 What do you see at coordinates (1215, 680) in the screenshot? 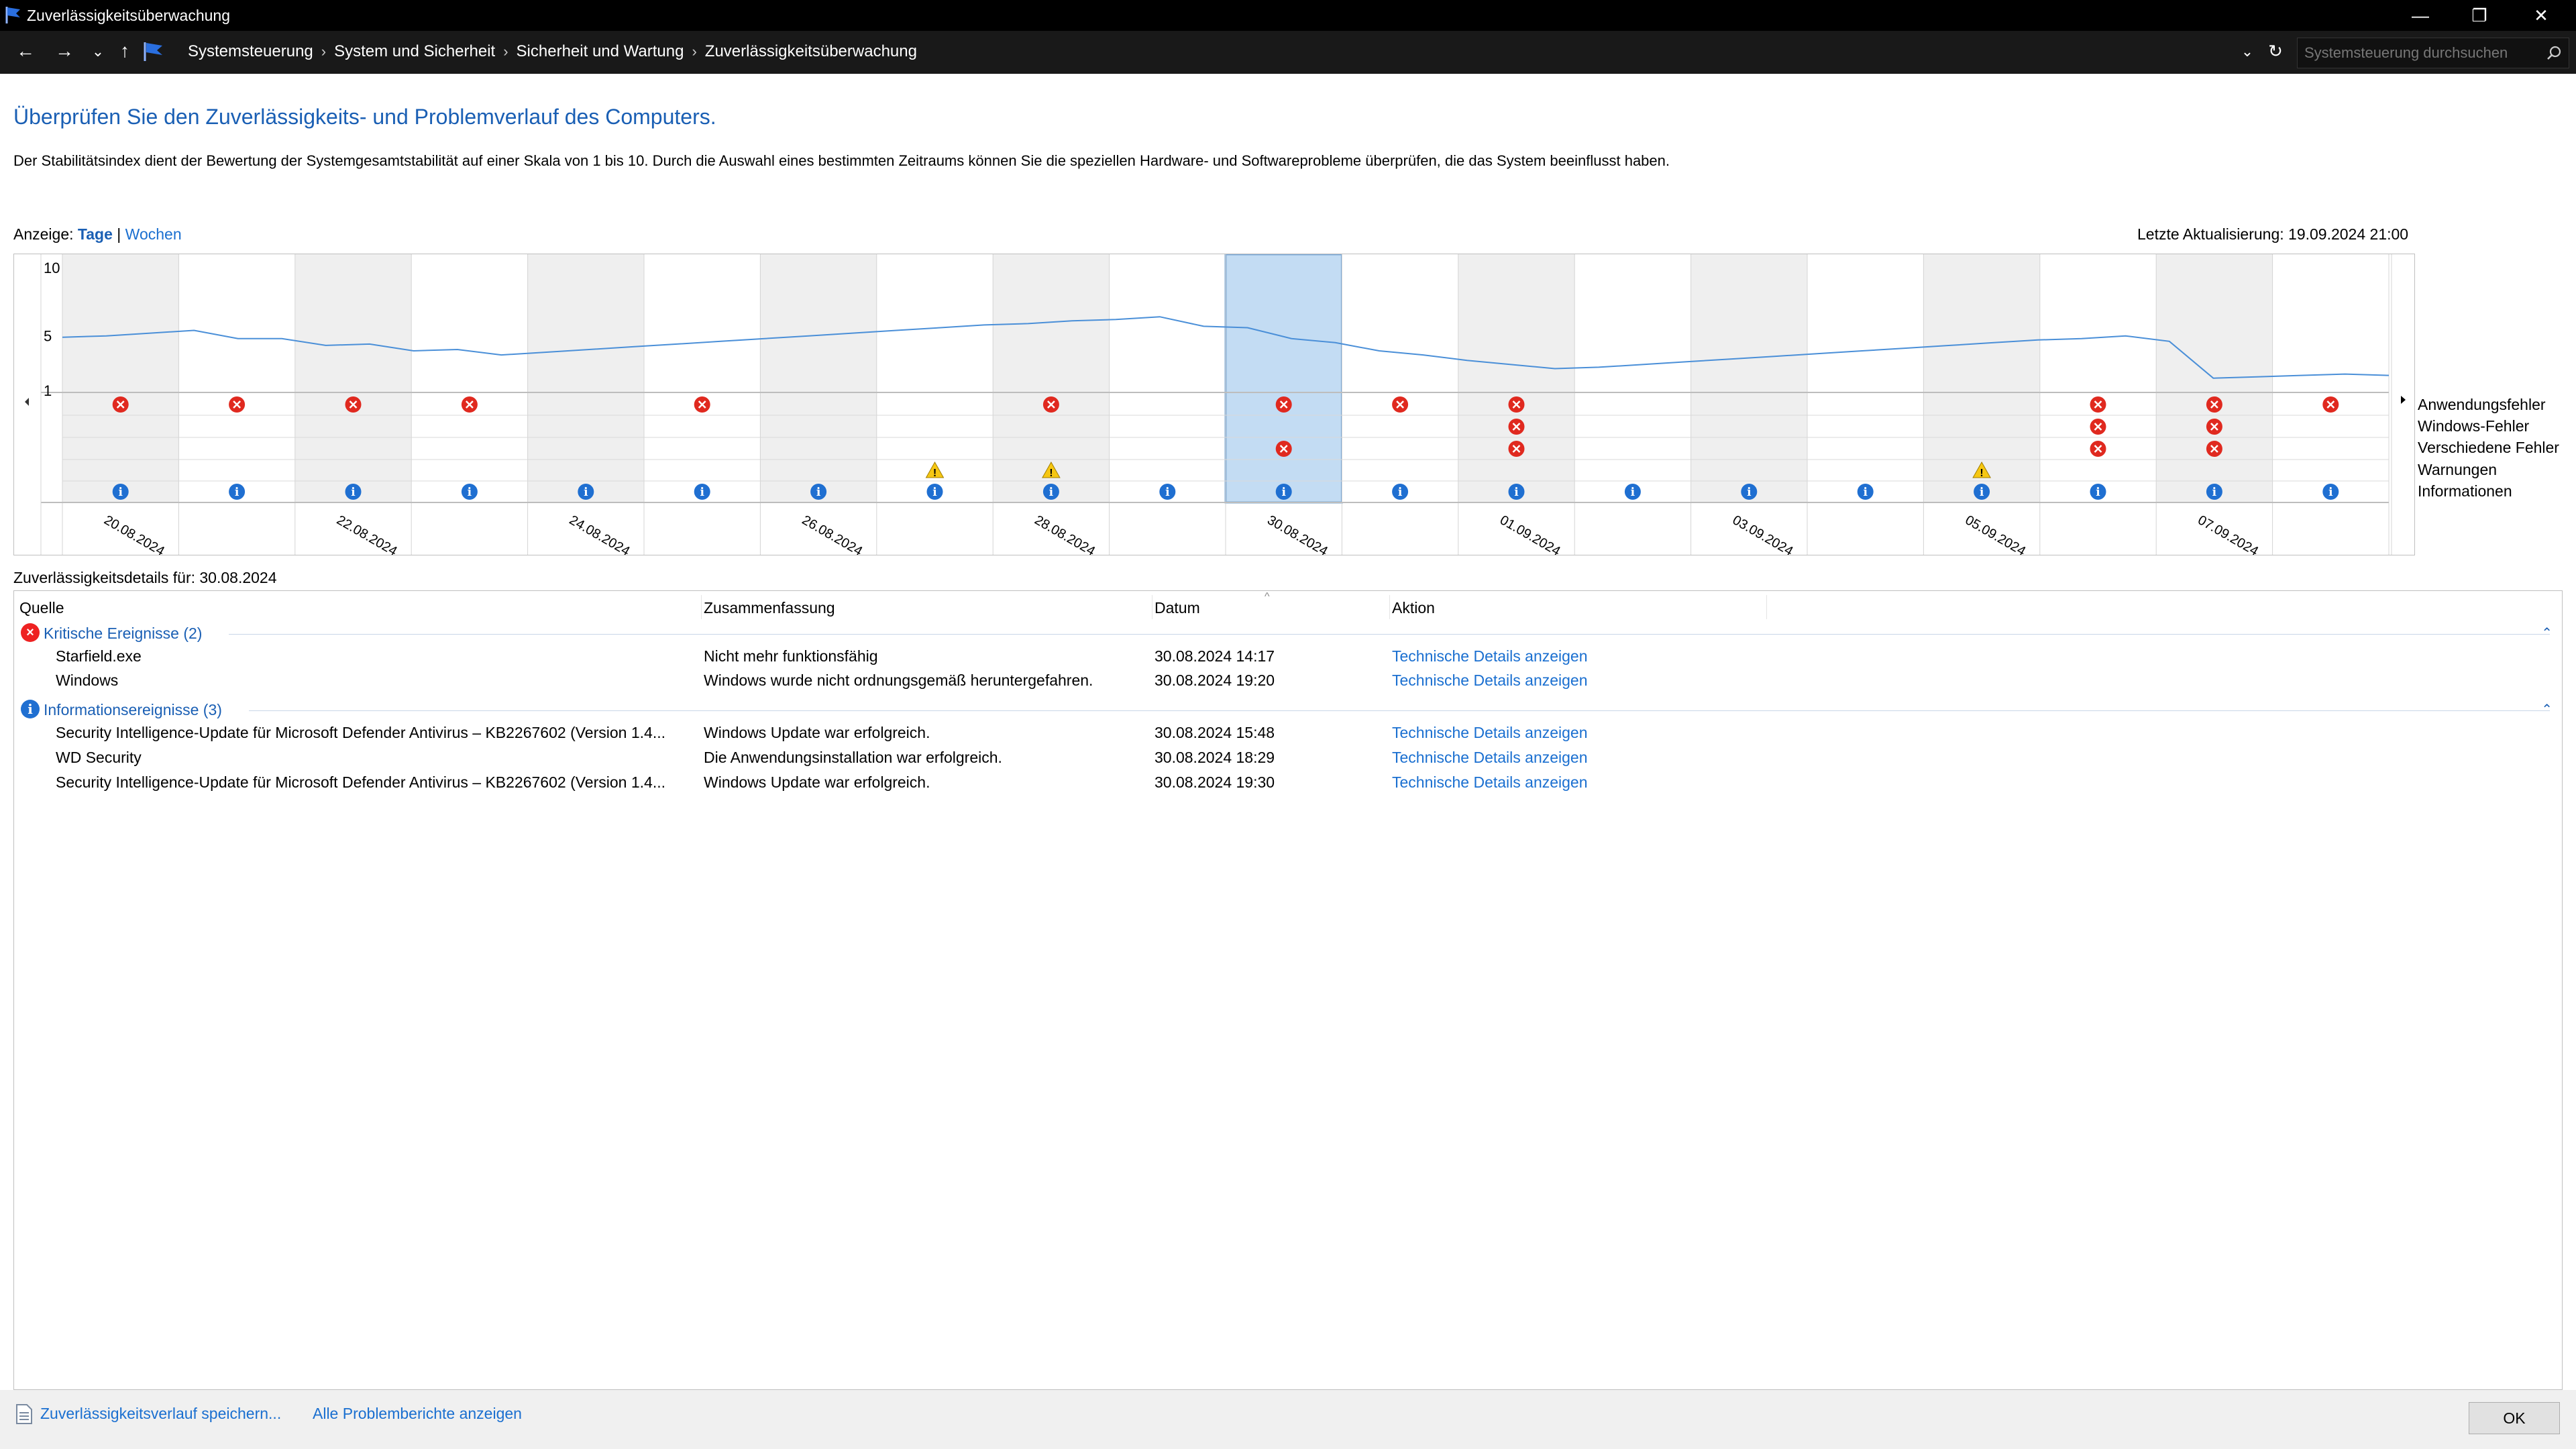
I see `row-date: 30.08.2024 19:20` at bounding box center [1215, 680].